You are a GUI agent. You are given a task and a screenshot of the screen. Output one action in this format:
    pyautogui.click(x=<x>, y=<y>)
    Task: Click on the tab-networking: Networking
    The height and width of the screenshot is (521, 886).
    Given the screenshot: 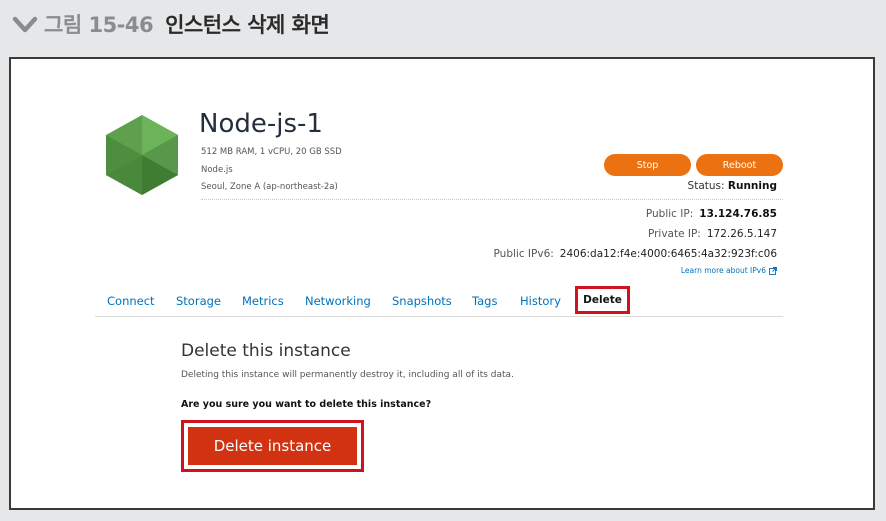 What is the action you would take?
    pyautogui.click(x=338, y=301)
    